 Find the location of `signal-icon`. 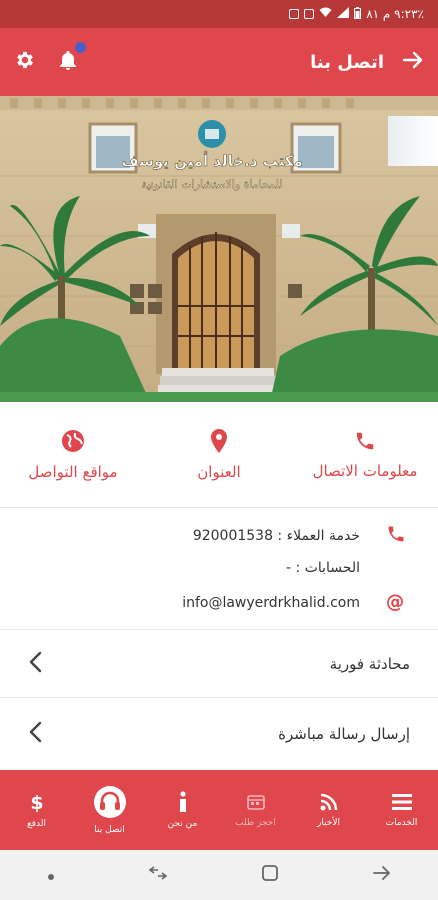

signal-icon is located at coordinates (343, 14).